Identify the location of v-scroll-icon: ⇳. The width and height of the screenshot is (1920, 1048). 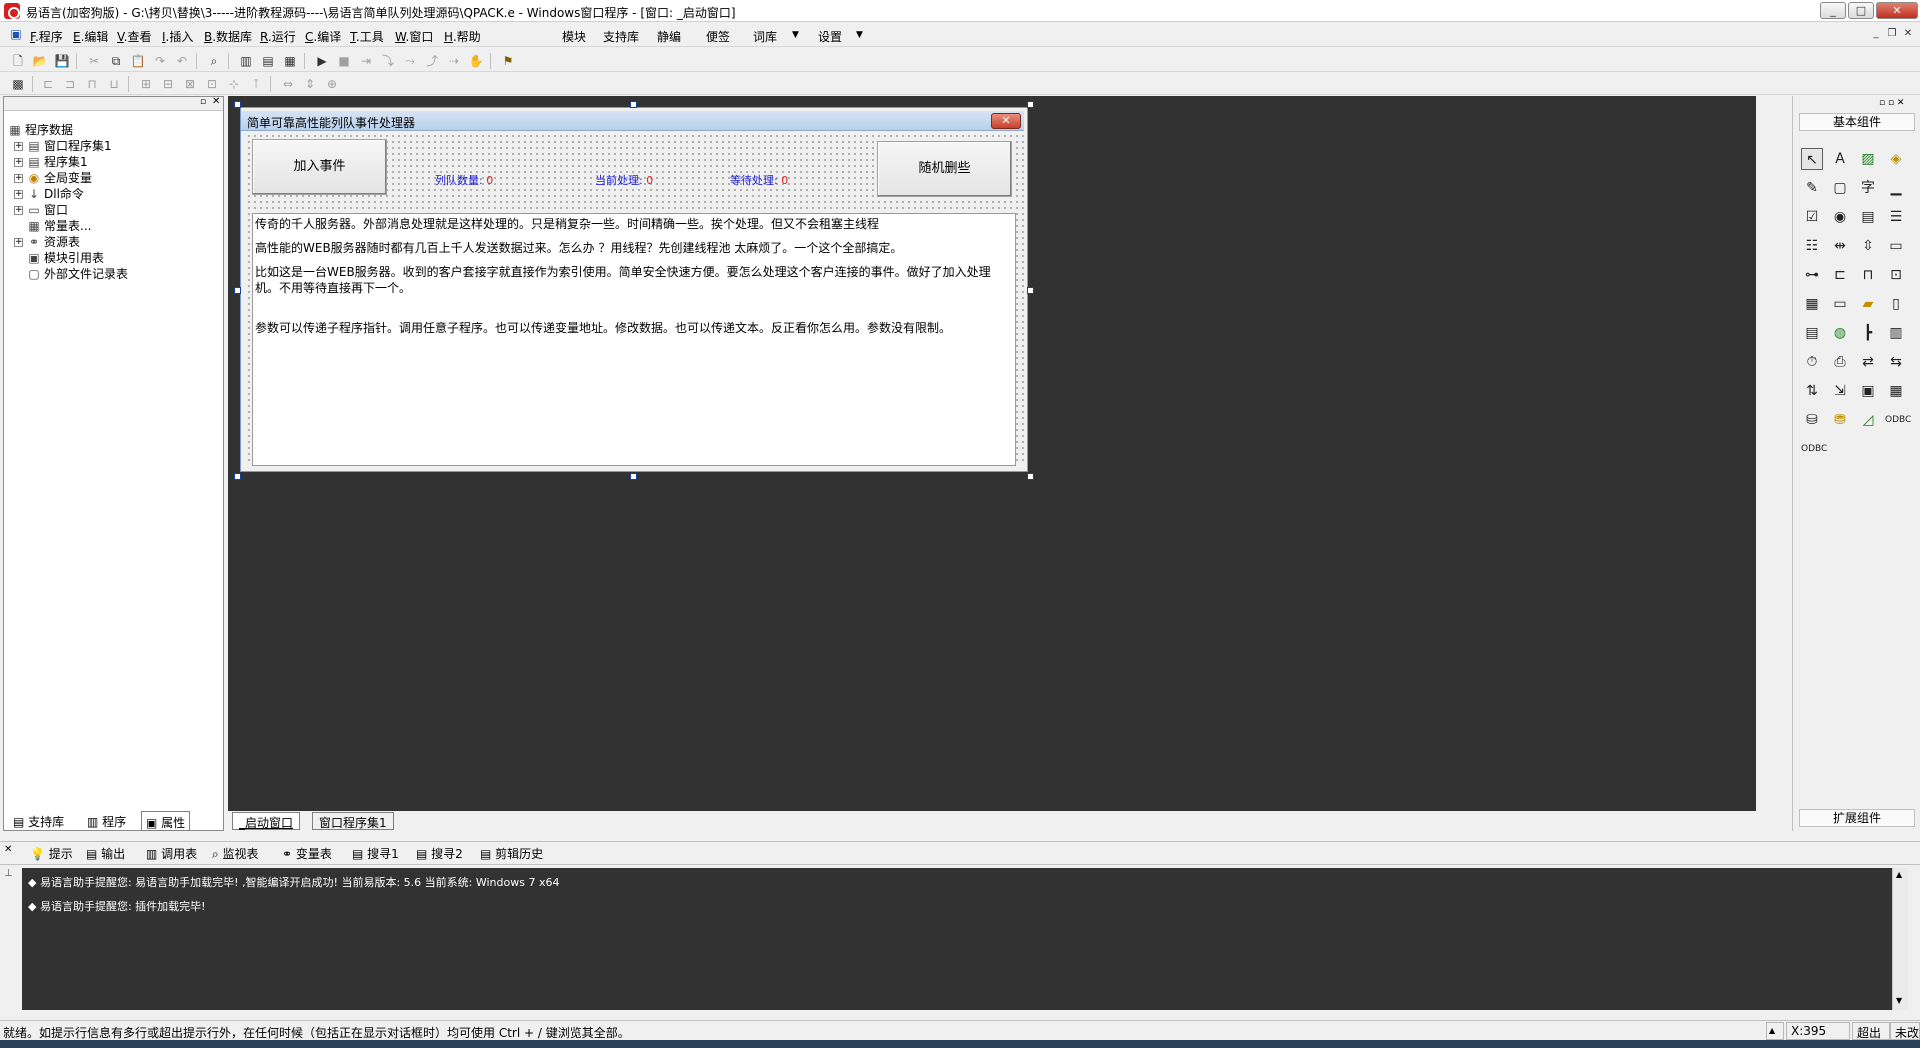
(1868, 246).